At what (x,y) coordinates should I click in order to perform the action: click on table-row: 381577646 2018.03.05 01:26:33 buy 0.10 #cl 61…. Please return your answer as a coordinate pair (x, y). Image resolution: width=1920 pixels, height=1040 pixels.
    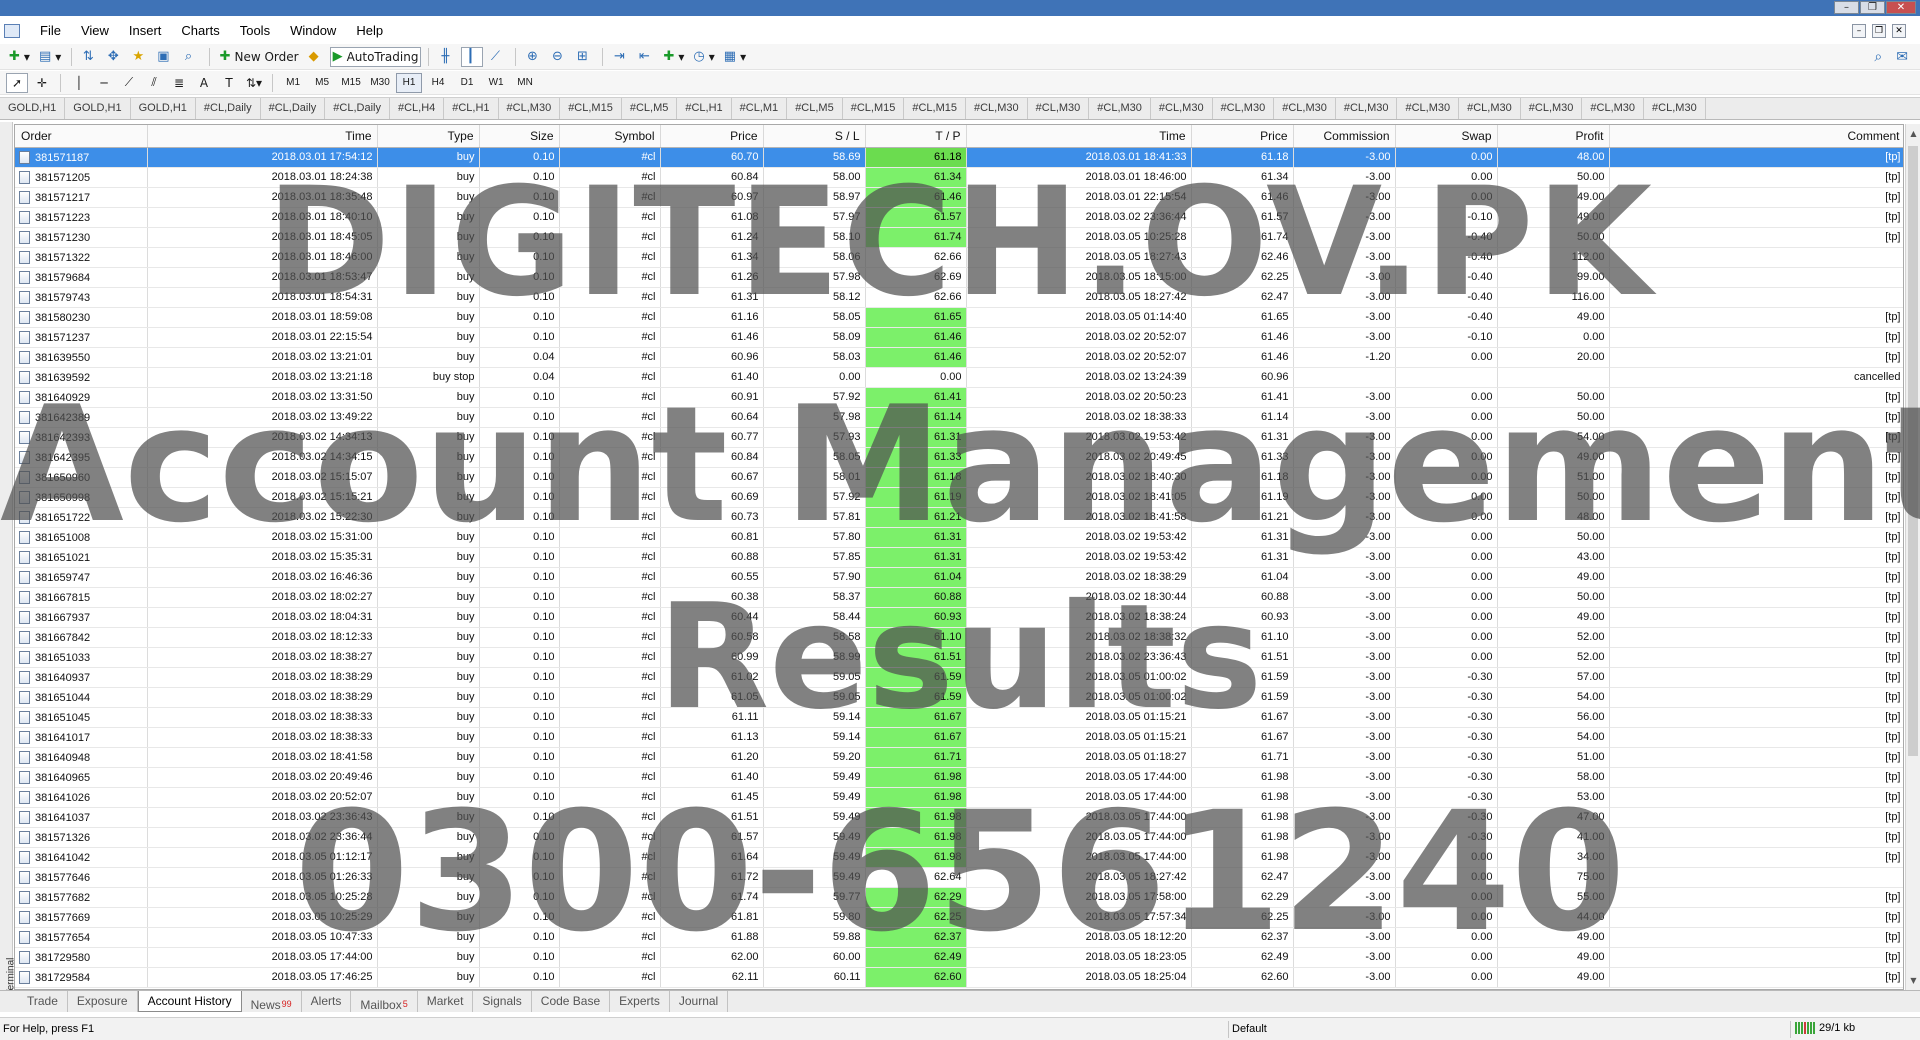
    Looking at the image, I should click on (959, 877).